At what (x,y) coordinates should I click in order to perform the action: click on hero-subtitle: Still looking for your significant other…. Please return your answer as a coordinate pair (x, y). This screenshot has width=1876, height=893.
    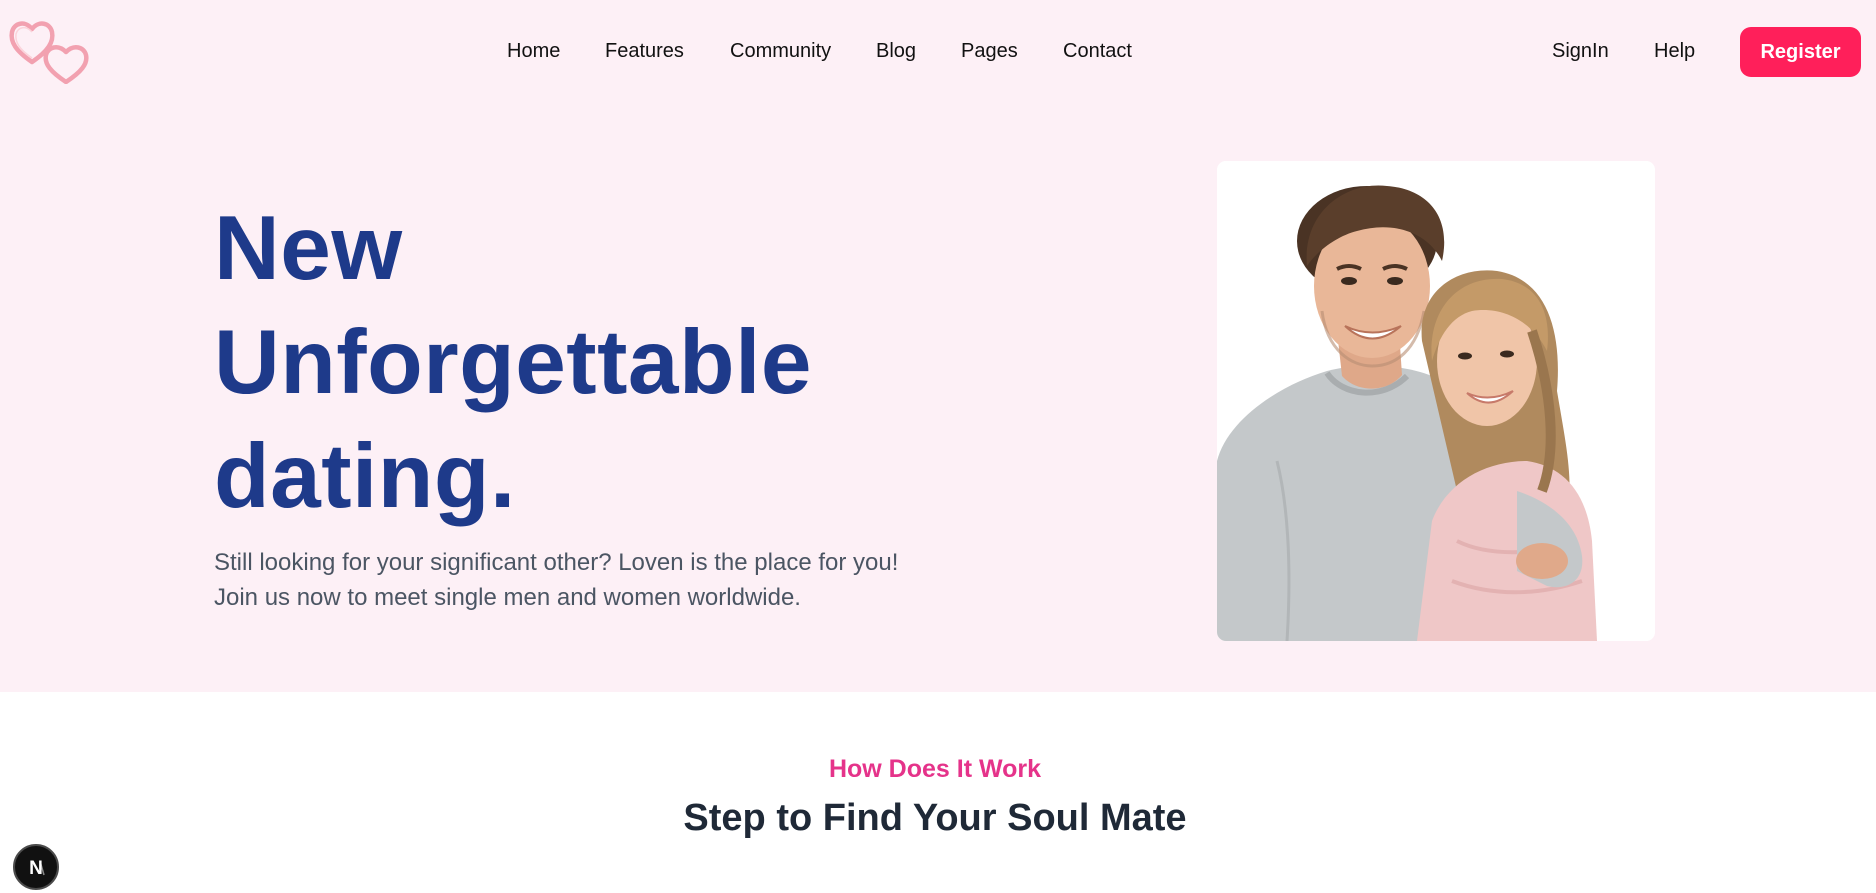
    Looking at the image, I should click on (556, 580).